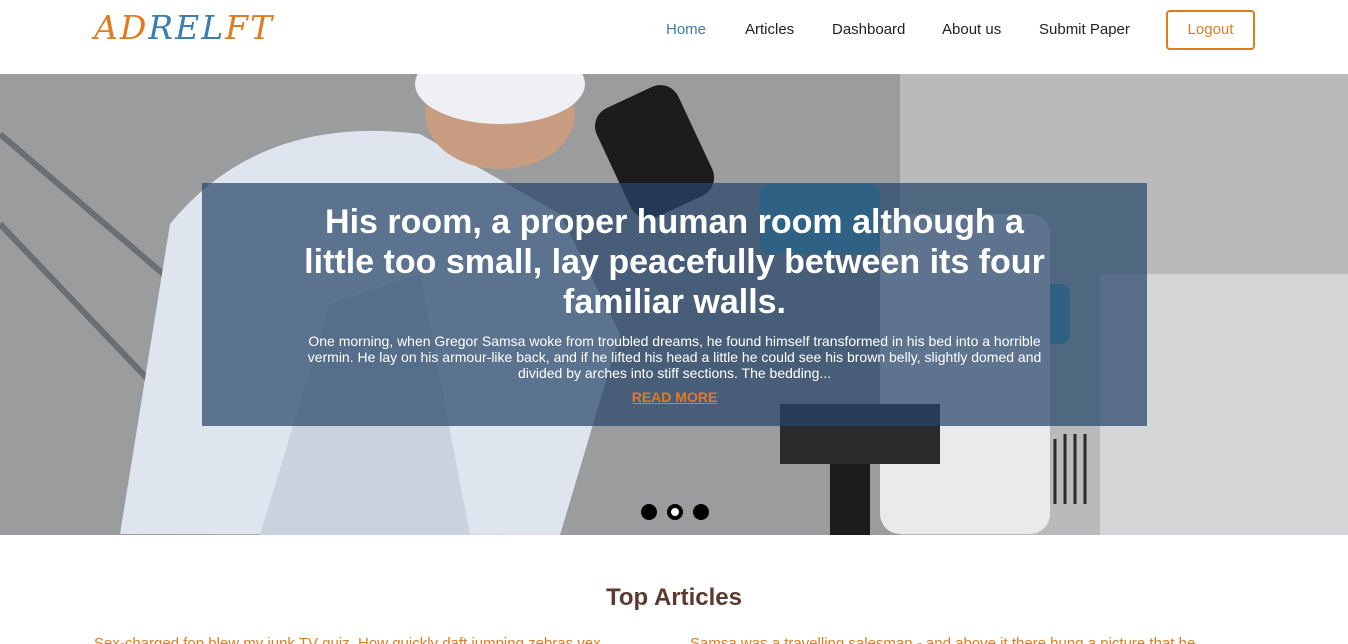  What do you see at coordinates (1084, 30) in the screenshot?
I see `nav-submit-paper: Submit Paper` at bounding box center [1084, 30].